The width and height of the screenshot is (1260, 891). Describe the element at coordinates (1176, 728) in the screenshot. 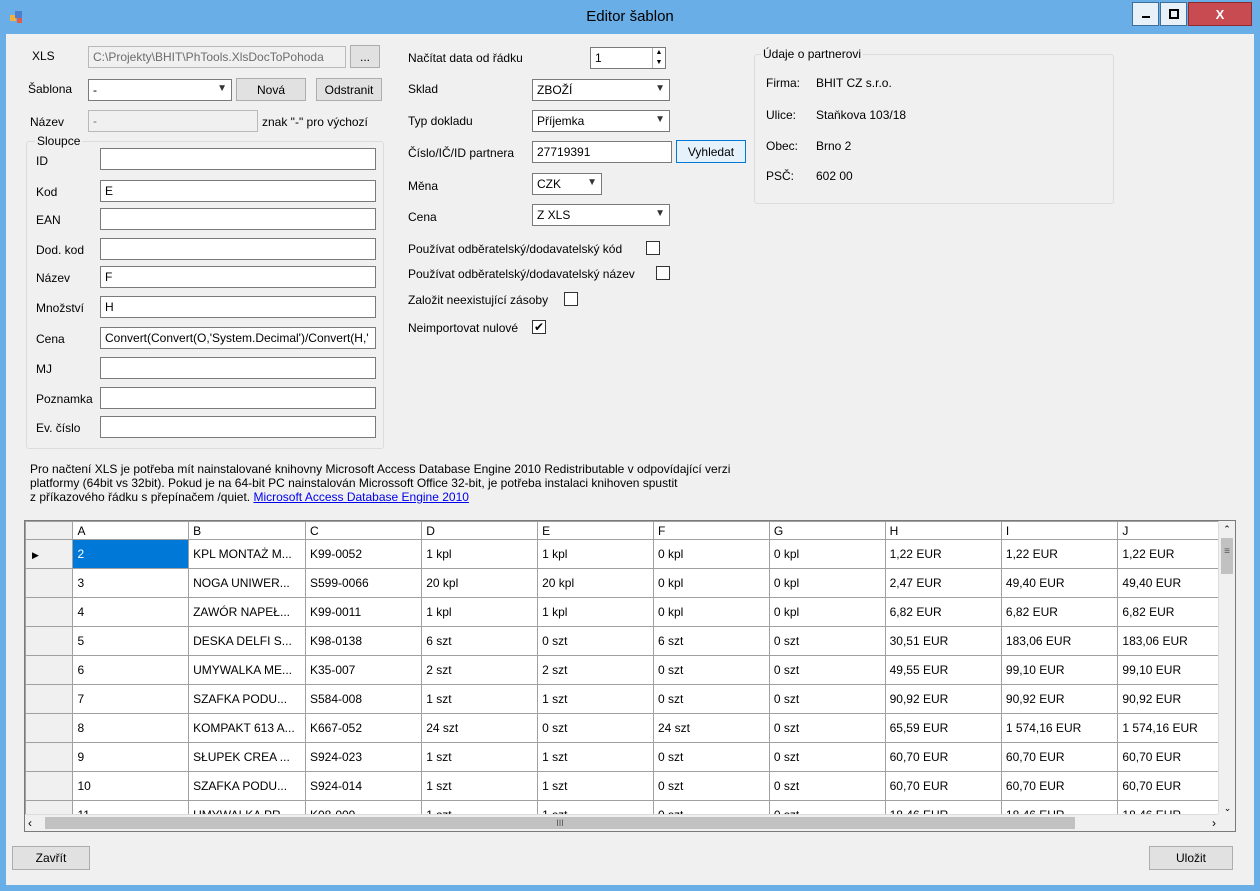

I see `grid-cell: 1 574,16 EUR` at that location.